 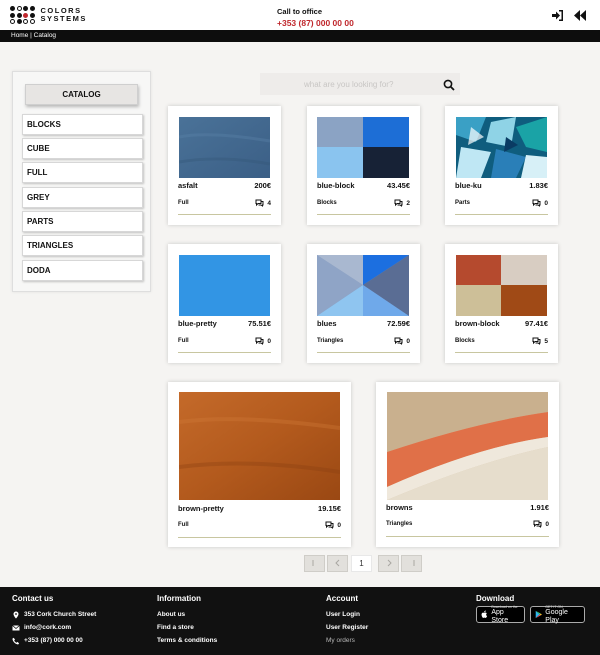 I want to click on footer-link-register: User Register, so click(x=347, y=627).